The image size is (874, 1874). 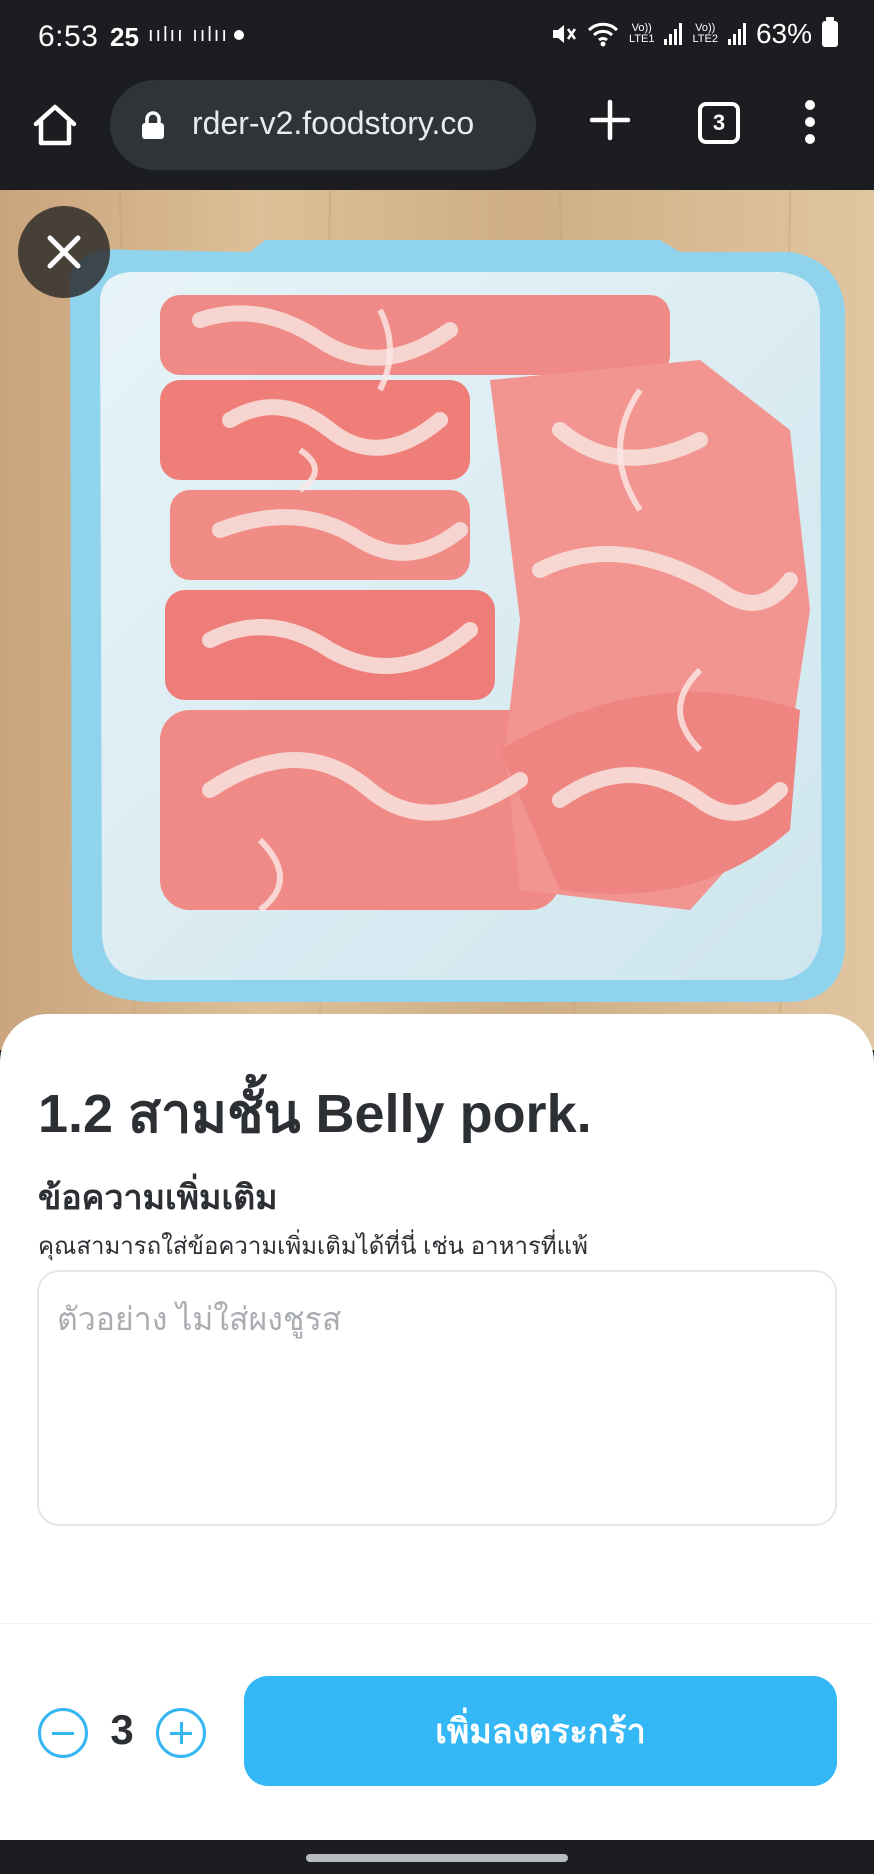 I want to click on lock-icon, so click(x=153, y=125).